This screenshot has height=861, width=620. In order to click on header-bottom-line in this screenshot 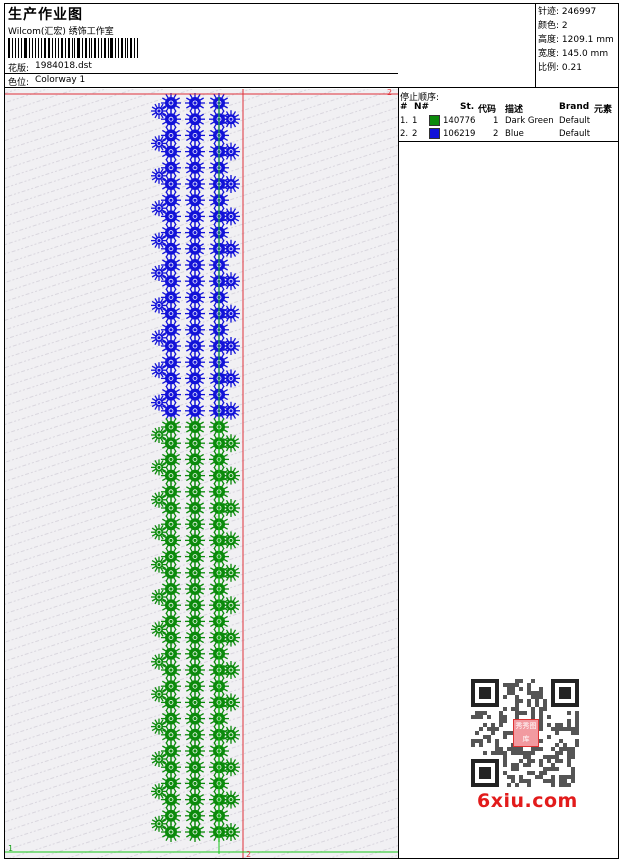, I will do `click(311, 87)`.